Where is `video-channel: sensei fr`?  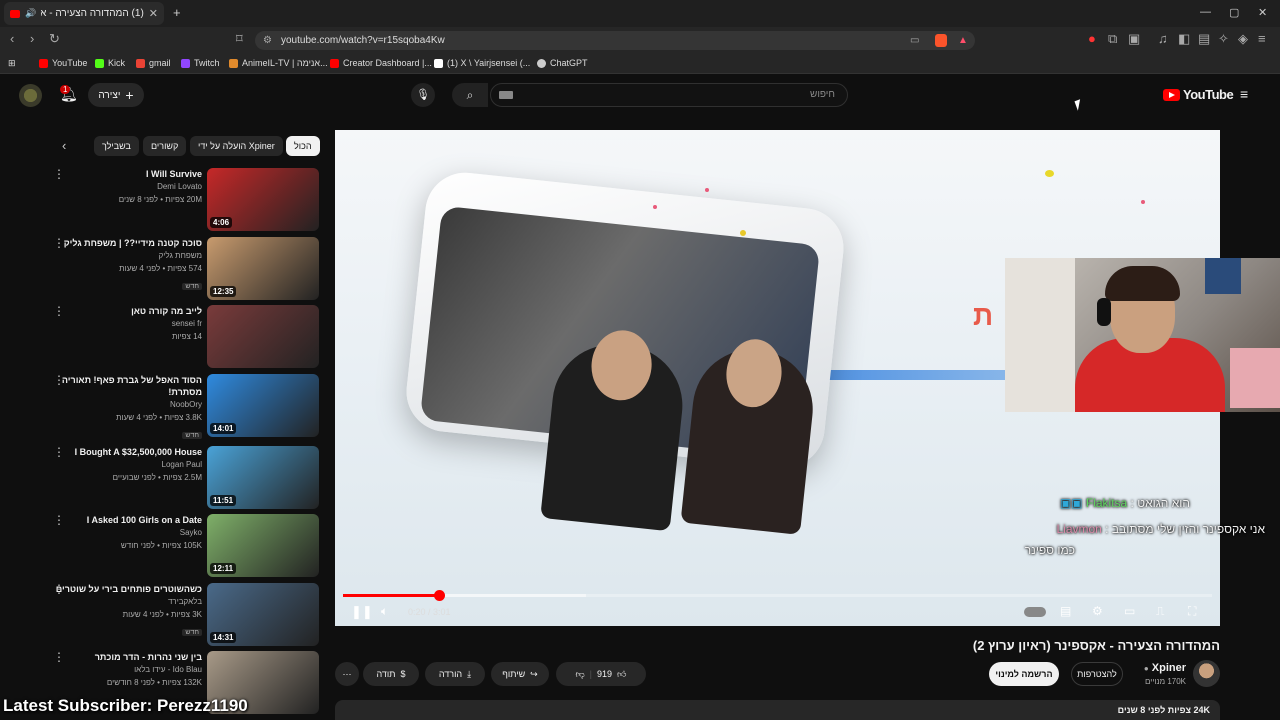
video-channel: sensei fr is located at coordinates (122, 323).